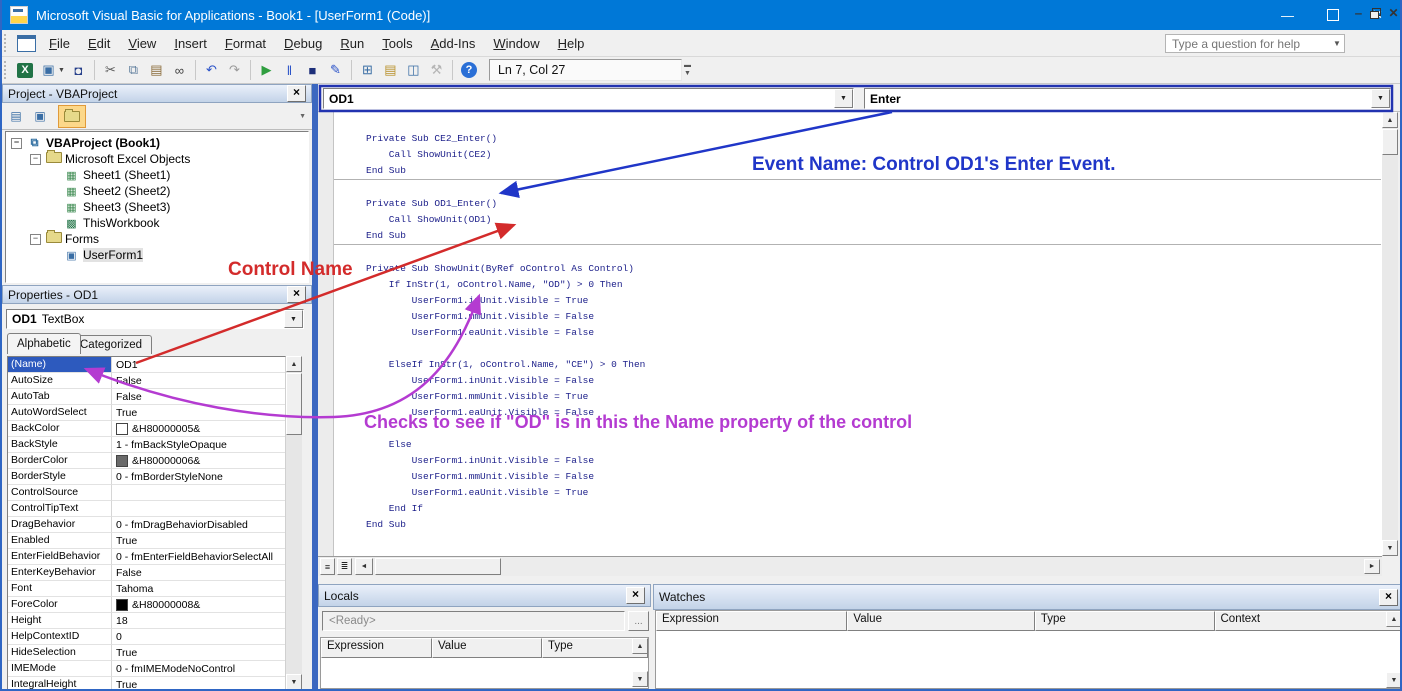 The height and width of the screenshot is (691, 1402). Describe the element at coordinates (857, 204) in the screenshot. I see `code-line: Private Sub OD1_Enter()` at that location.